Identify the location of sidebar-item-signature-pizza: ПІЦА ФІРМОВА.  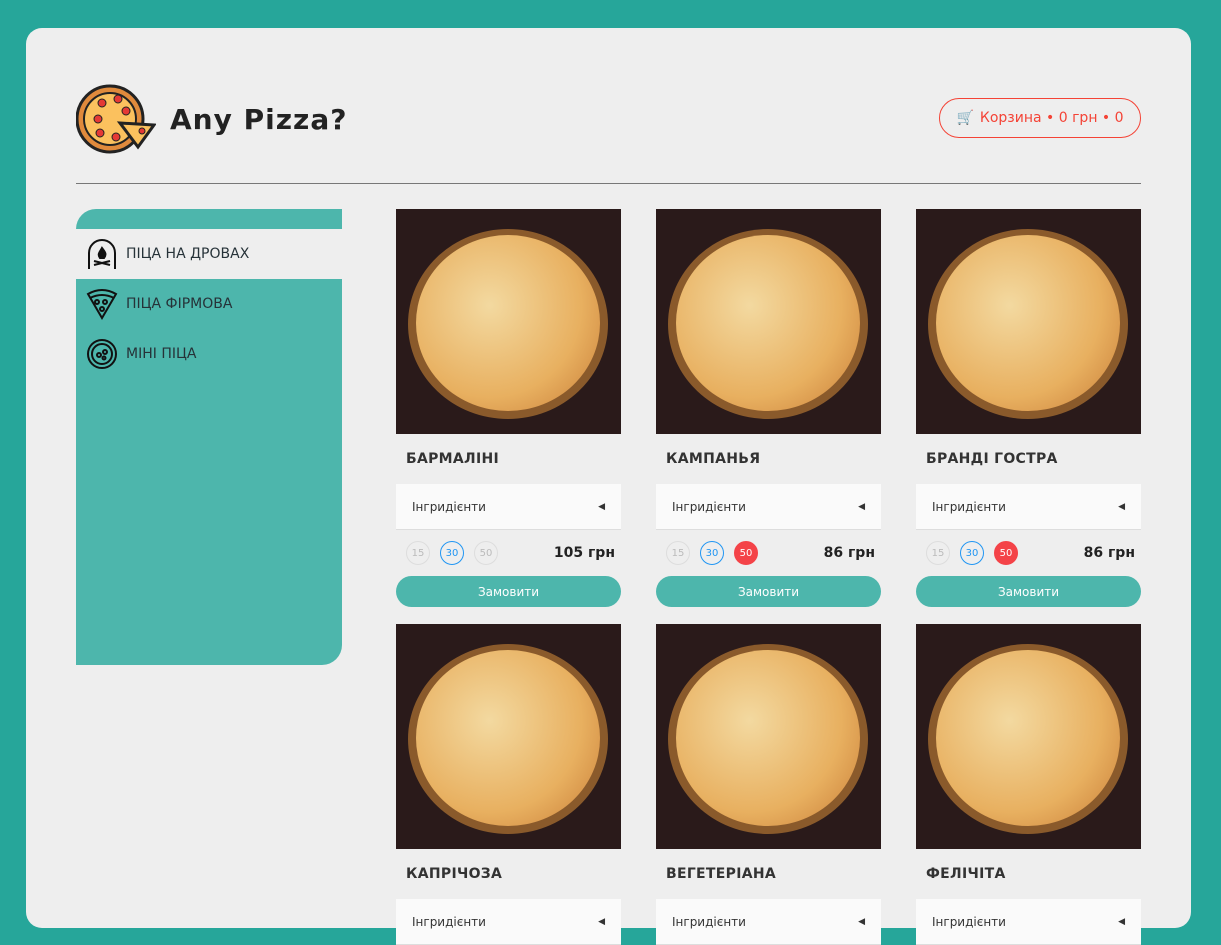
(209, 304).